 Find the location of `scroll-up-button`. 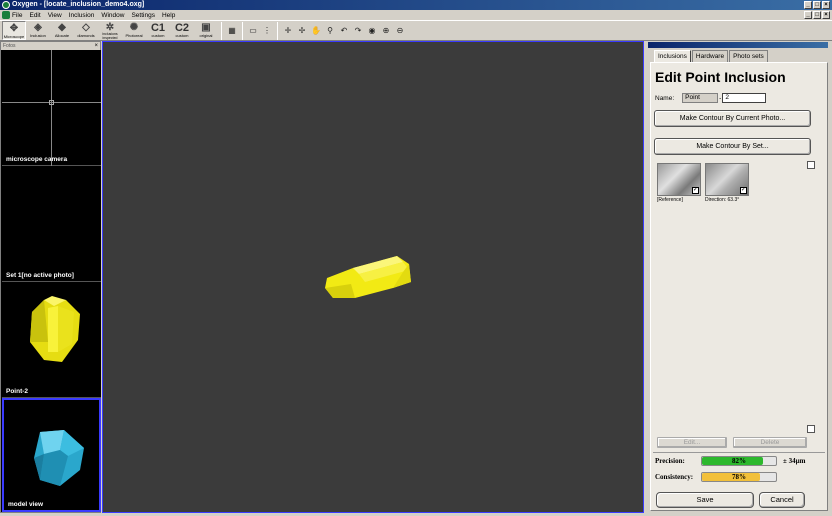

scroll-up-button is located at coordinates (811, 165).